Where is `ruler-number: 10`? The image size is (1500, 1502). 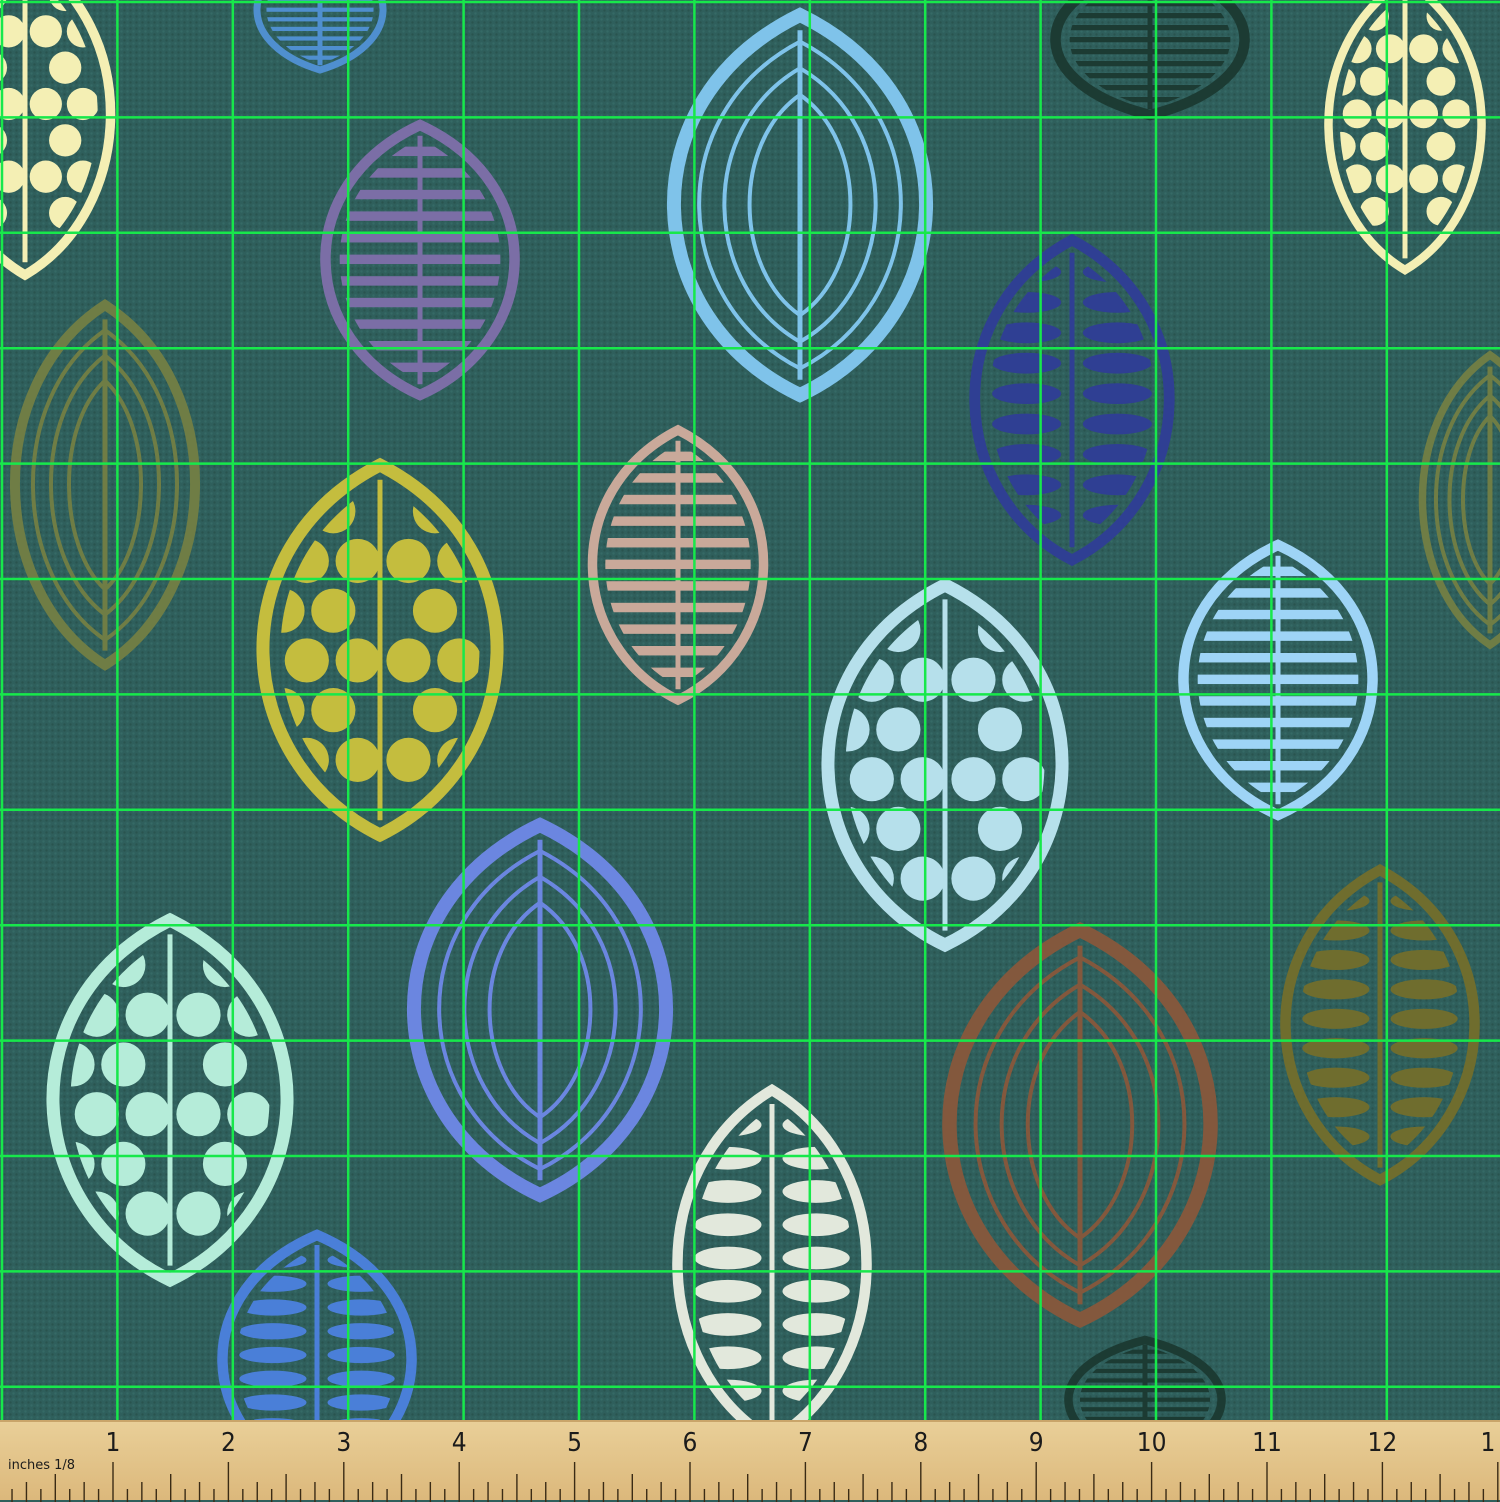
ruler-number: 10 is located at coordinates (1151, 1443).